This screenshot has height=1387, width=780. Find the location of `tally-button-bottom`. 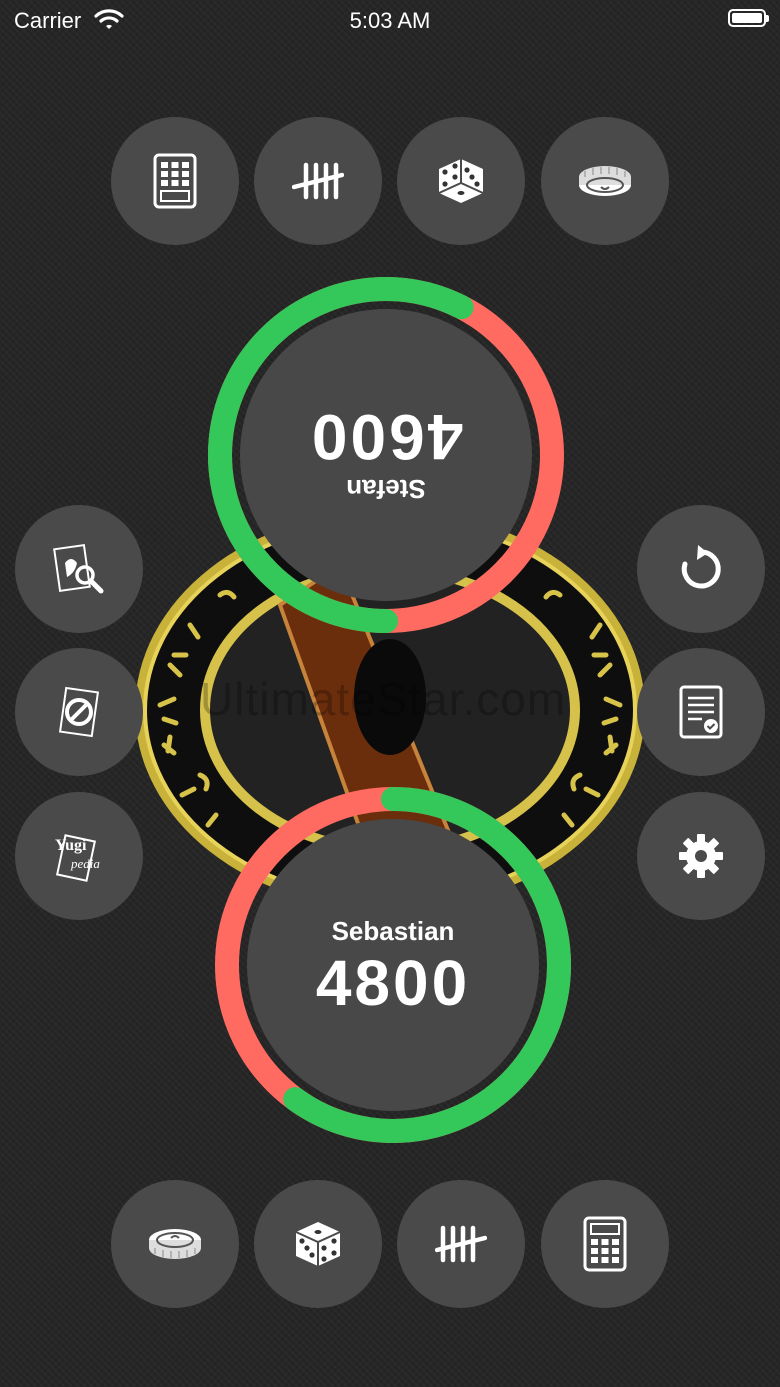

tally-button-bottom is located at coordinates (461, 1244).